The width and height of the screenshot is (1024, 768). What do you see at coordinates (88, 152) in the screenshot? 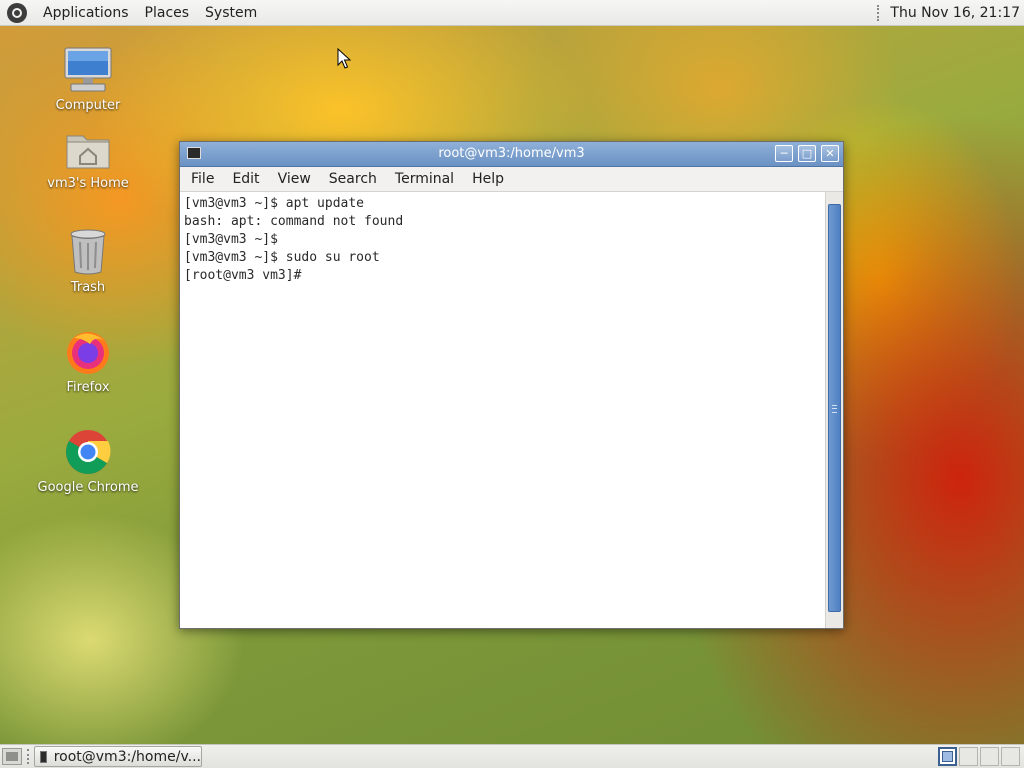
I see `home-folder-icon` at bounding box center [88, 152].